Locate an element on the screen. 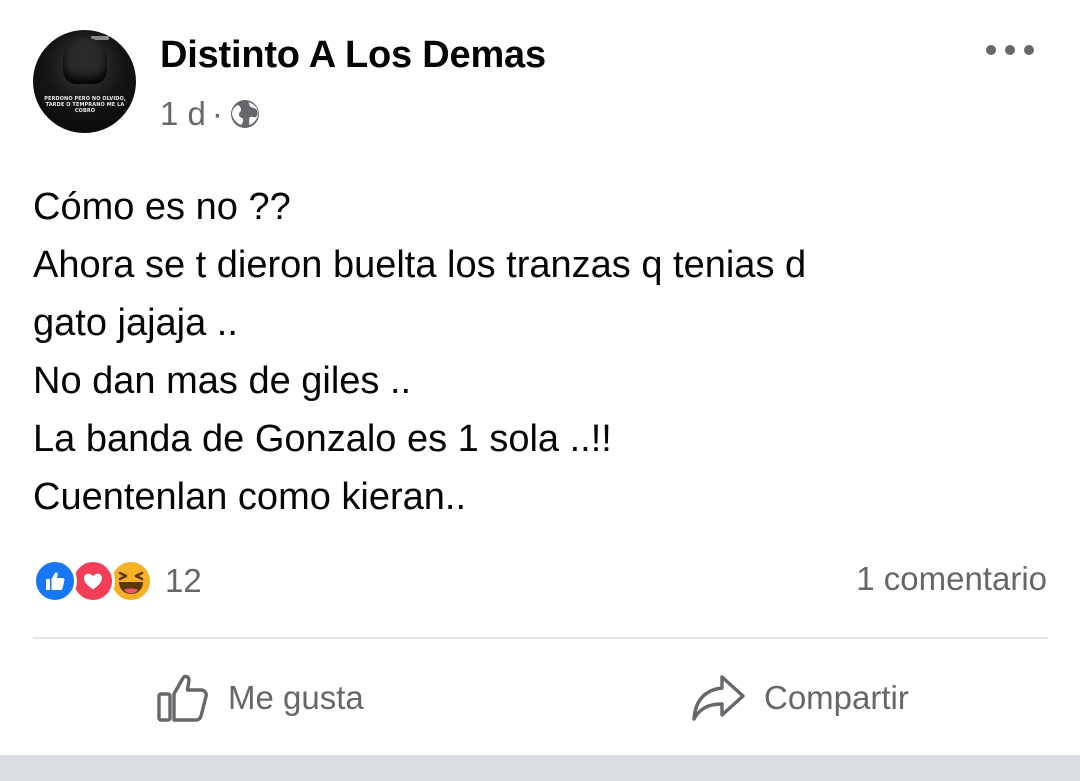 The height and width of the screenshot is (781, 1080). globe-icon is located at coordinates (245, 114).